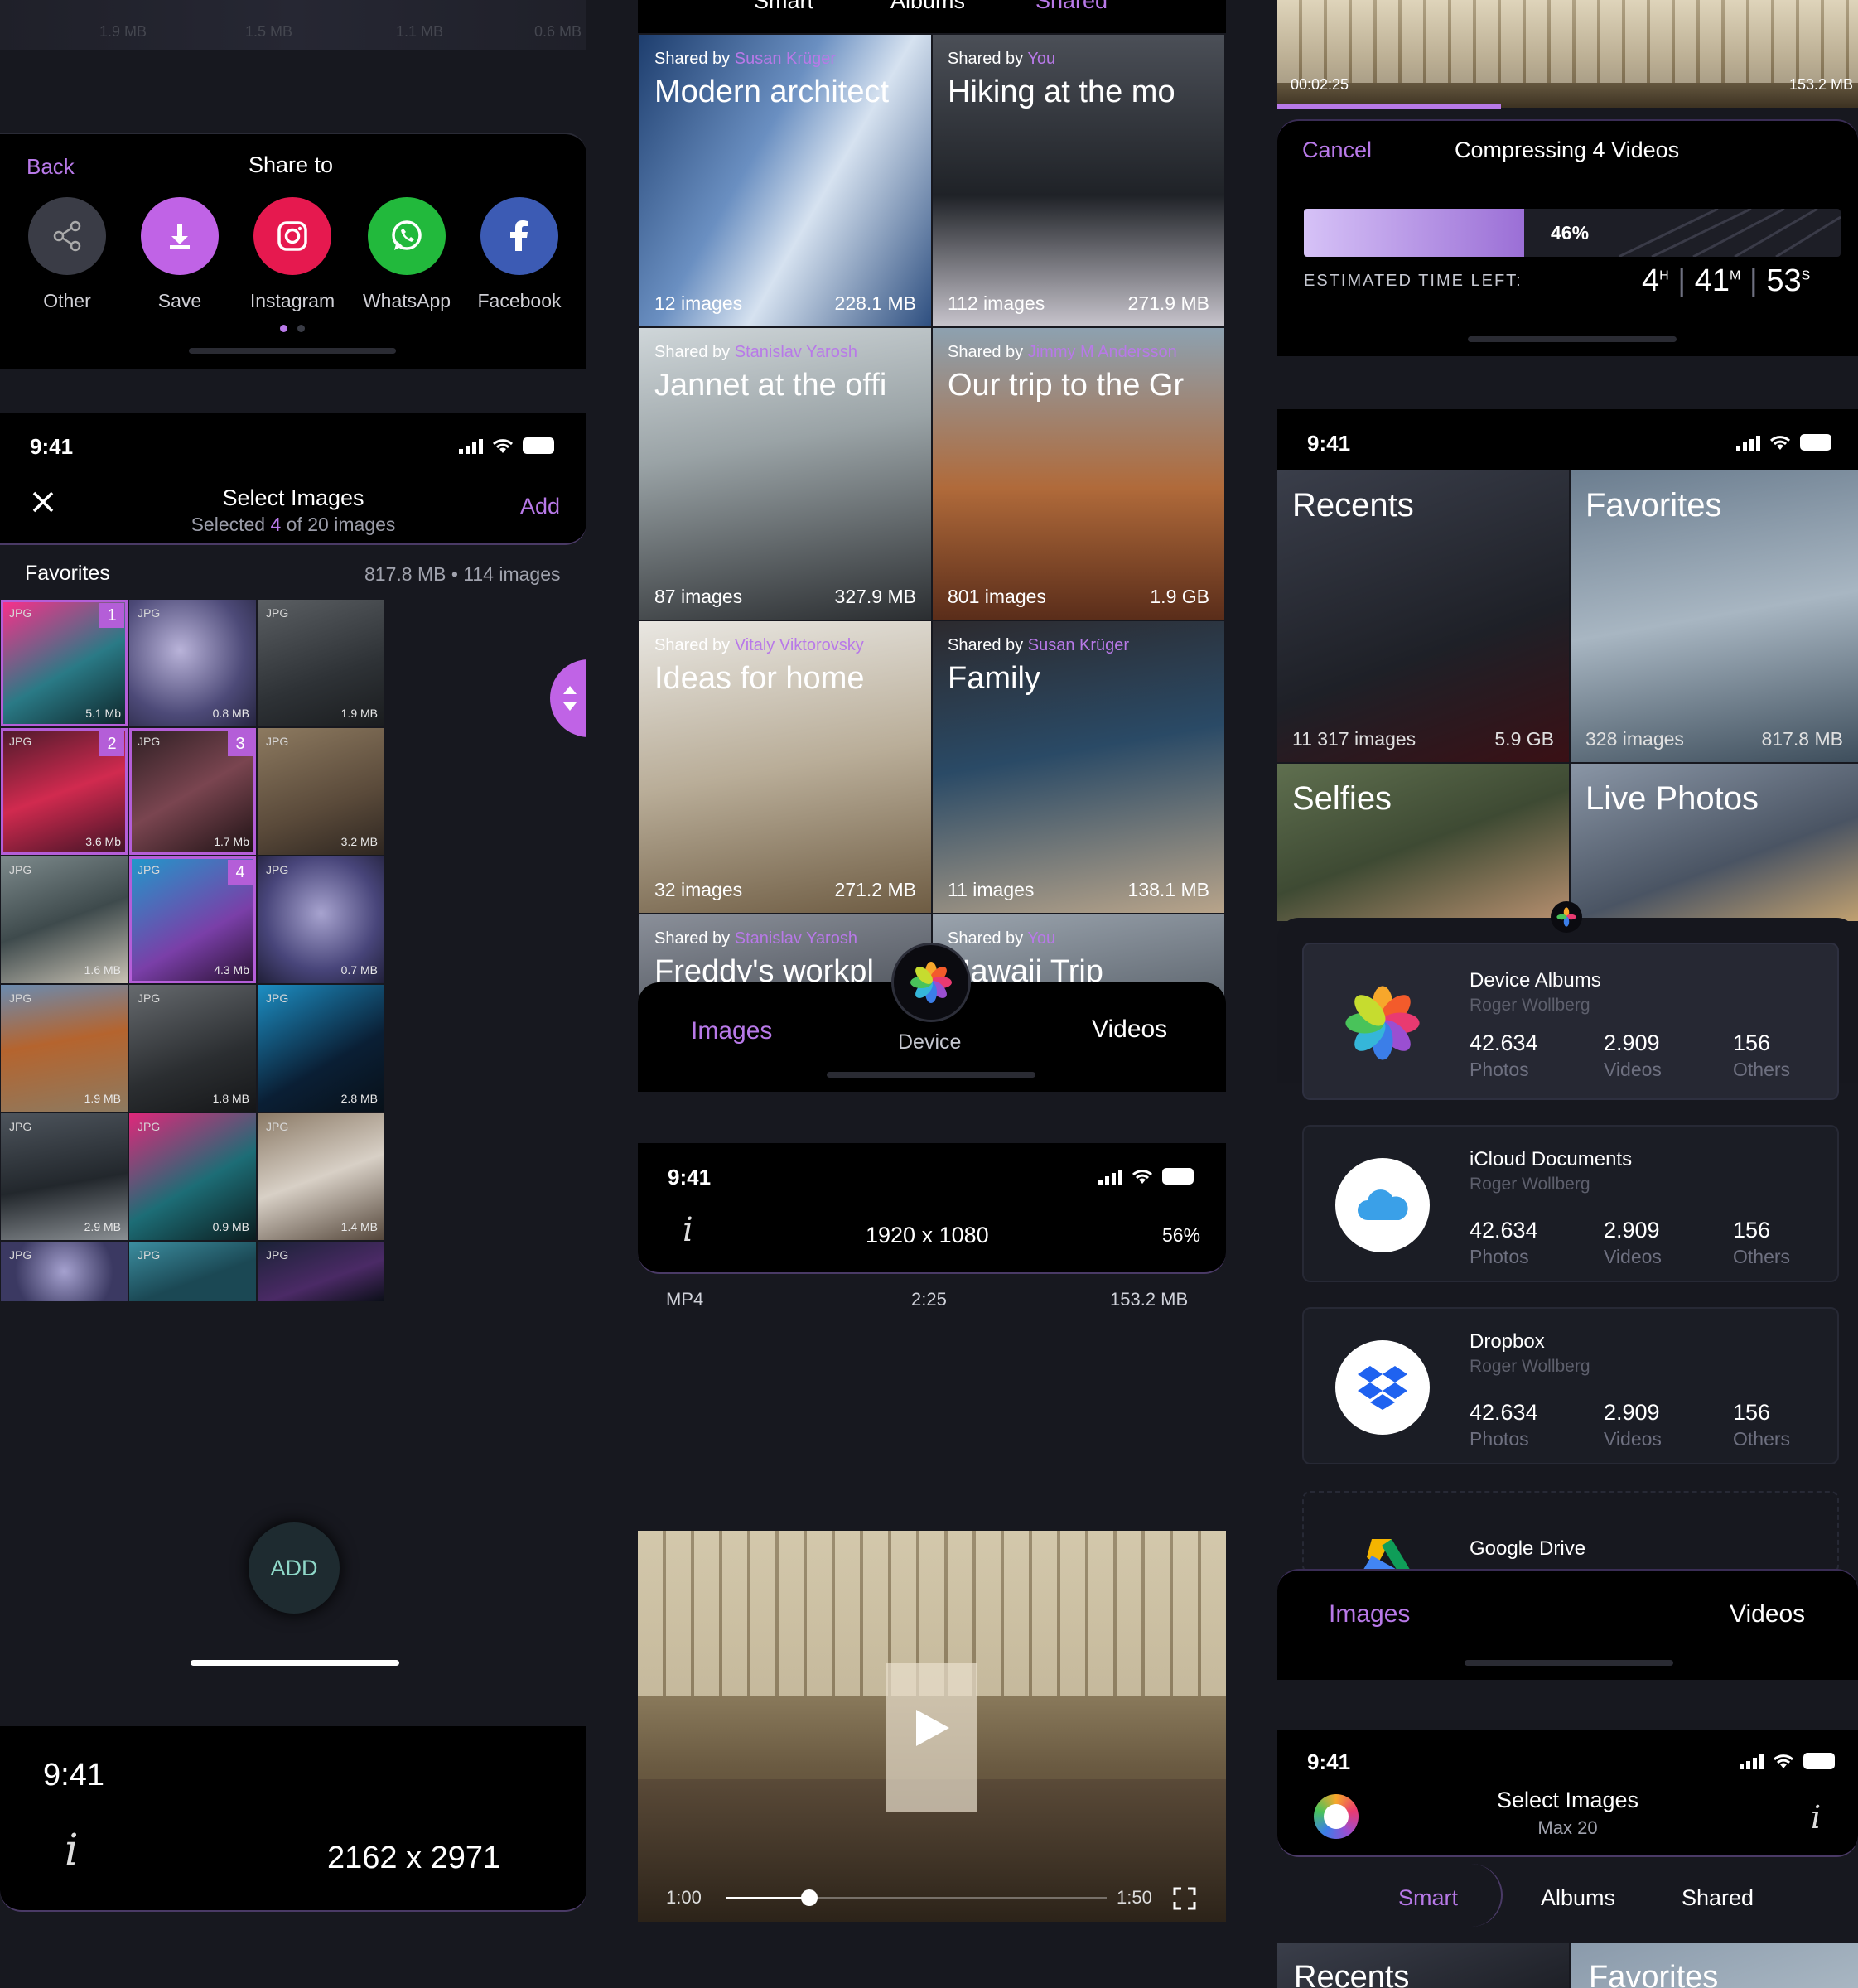  Describe the element at coordinates (1504, 1412) in the screenshot. I see `photos-count: 42.634` at that location.